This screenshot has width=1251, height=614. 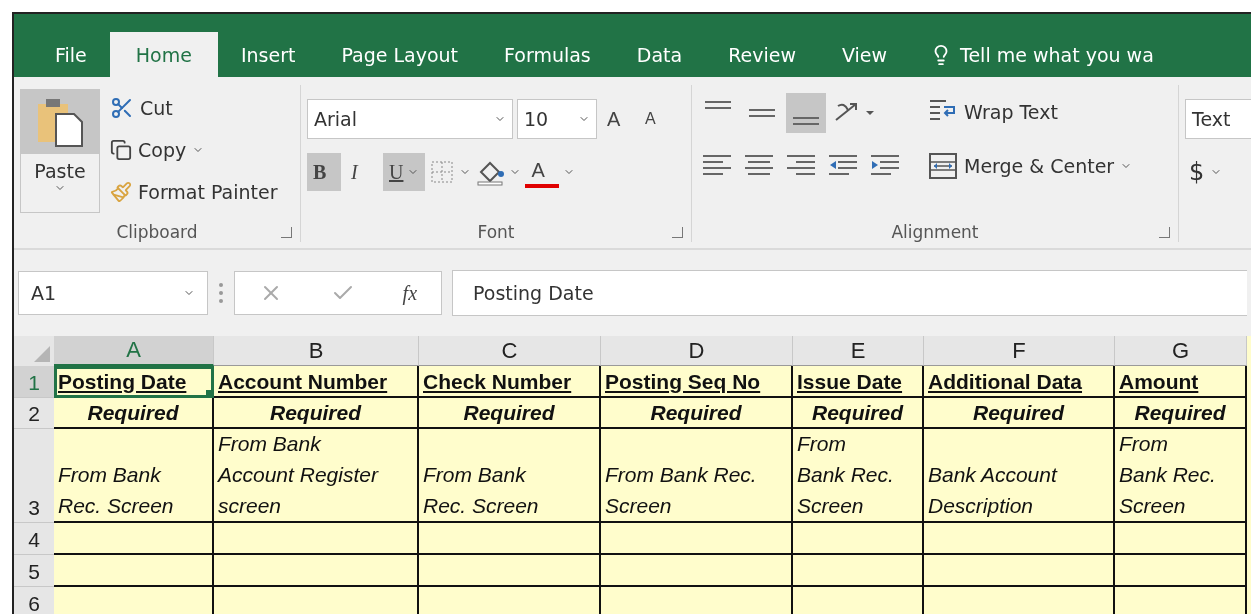 I want to click on column-header: F, so click(x=1019, y=351).